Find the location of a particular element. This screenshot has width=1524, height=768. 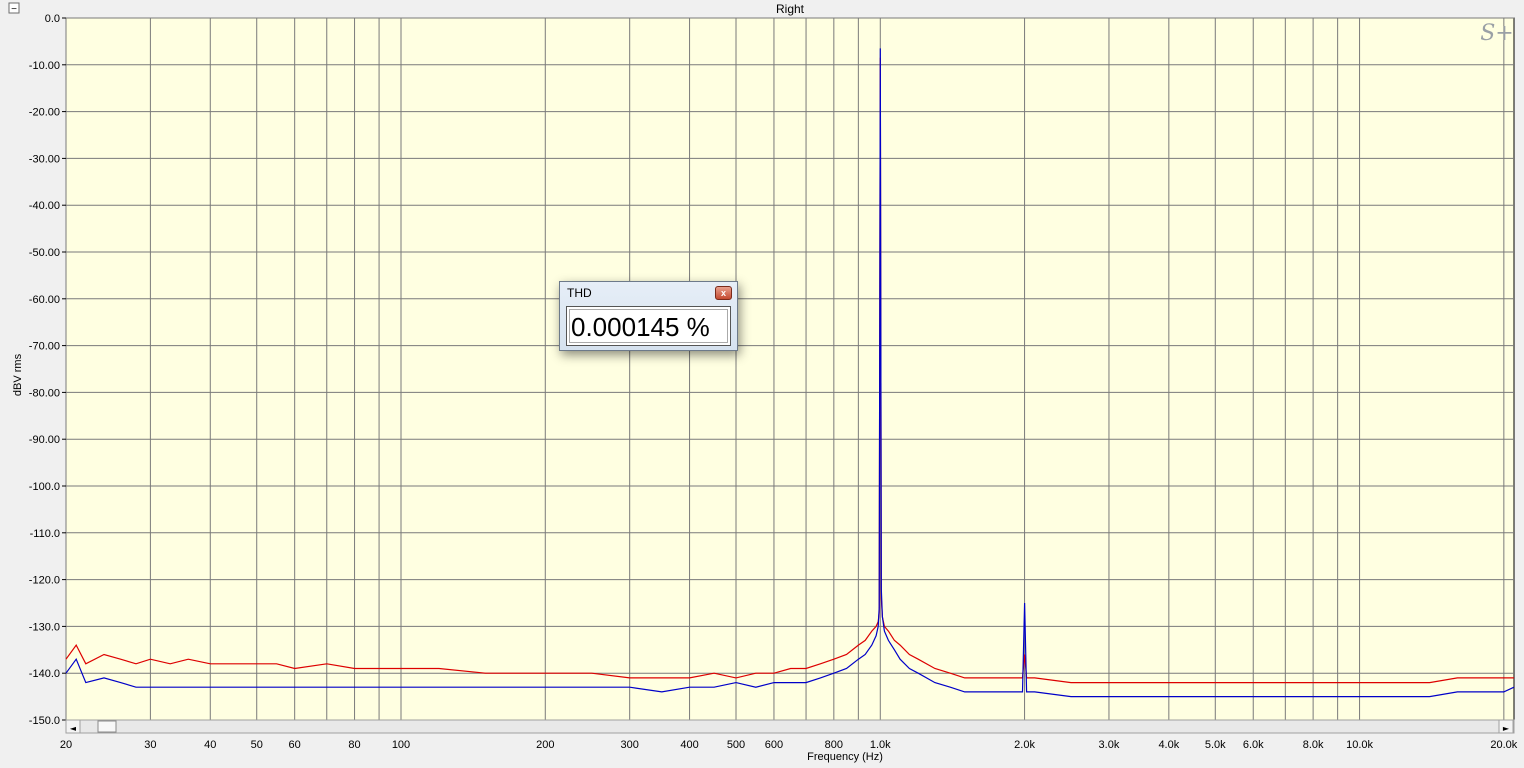

x-tick-label: 200 is located at coordinates (545, 745).